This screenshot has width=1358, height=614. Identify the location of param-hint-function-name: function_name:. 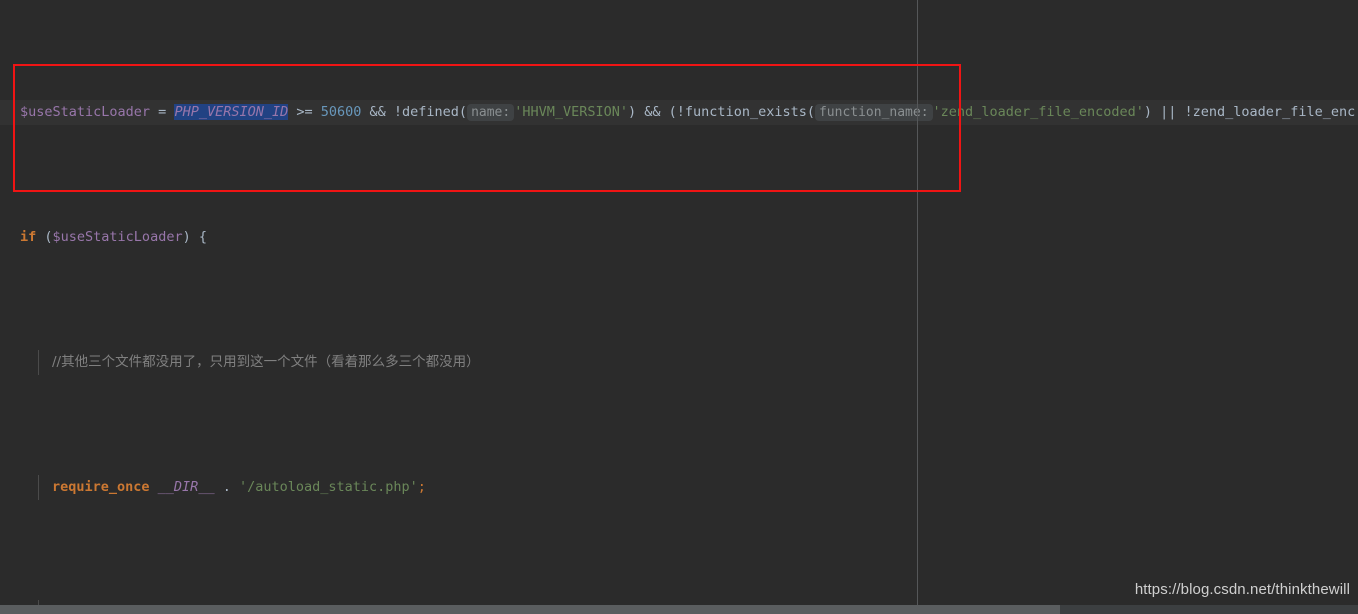
(873, 112).